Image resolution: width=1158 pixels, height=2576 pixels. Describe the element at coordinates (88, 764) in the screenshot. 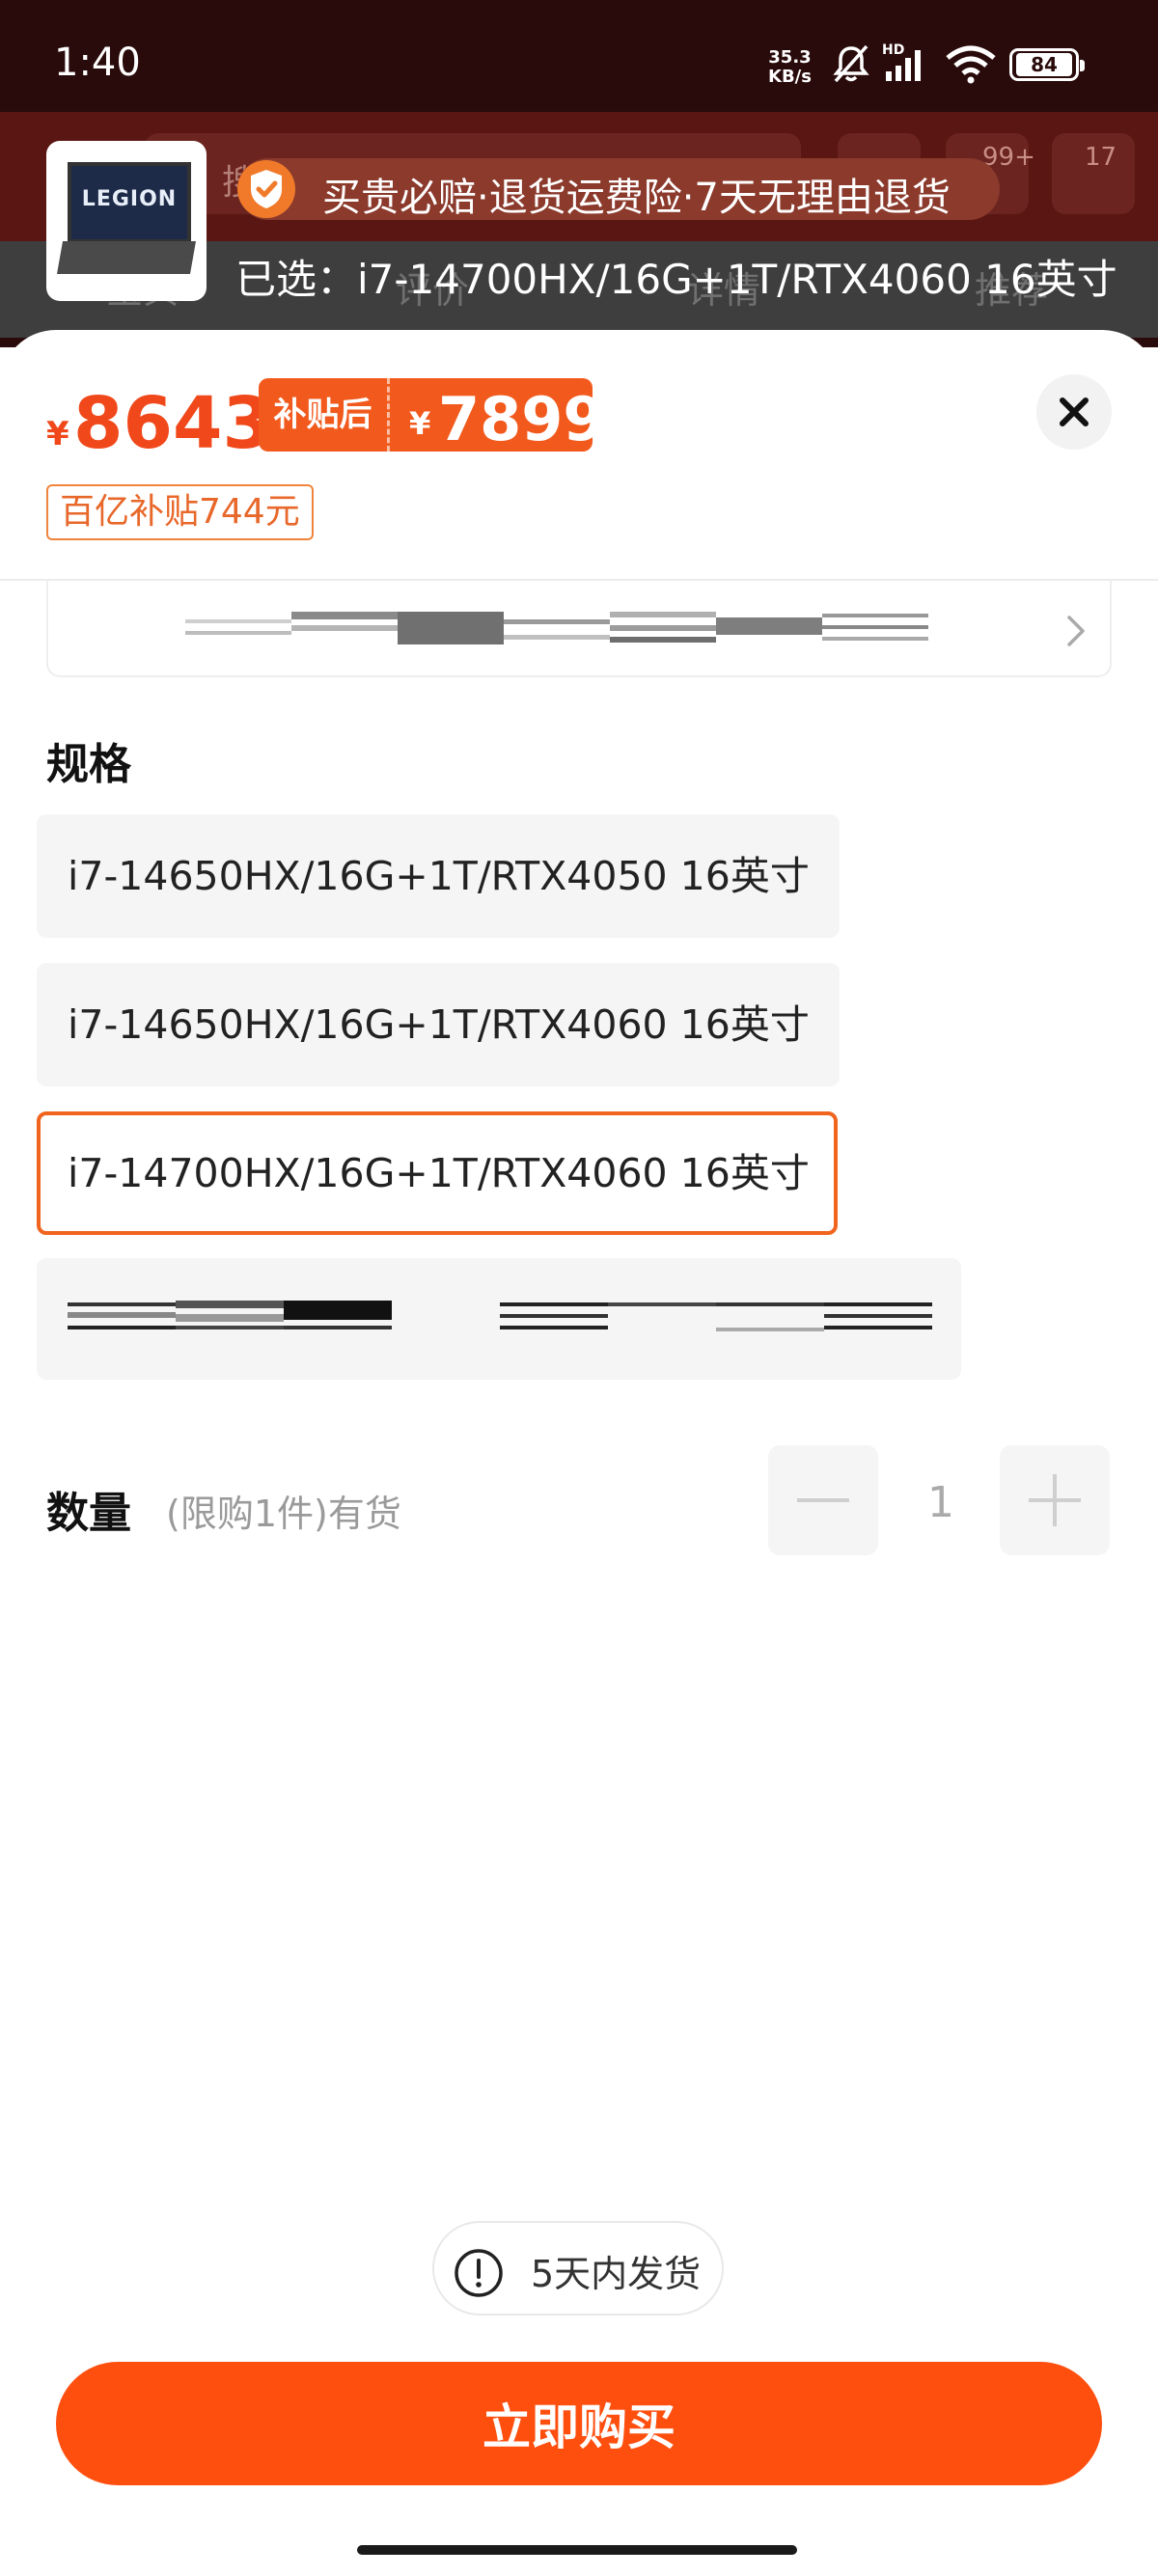

I see `spec-section-title: 规格` at that location.